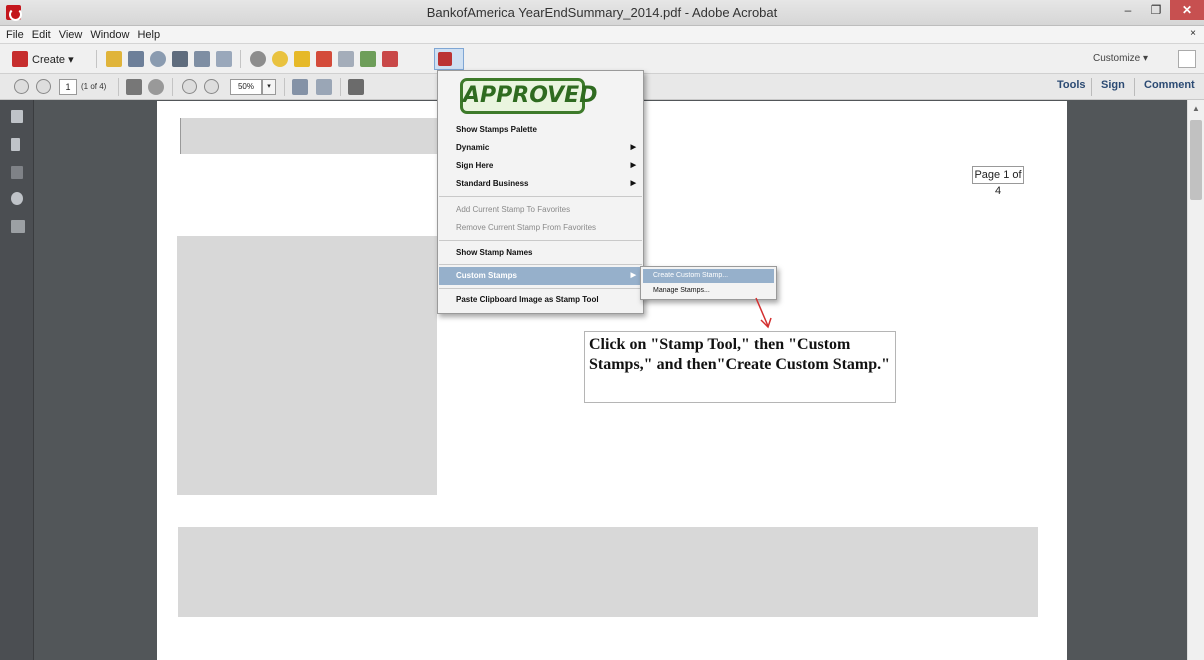 This screenshot has height=660, width=1204. Describe the element at coordinates (1195, 380) in the screenshot. I see `vertical-scrollbar: ▲` at that location.